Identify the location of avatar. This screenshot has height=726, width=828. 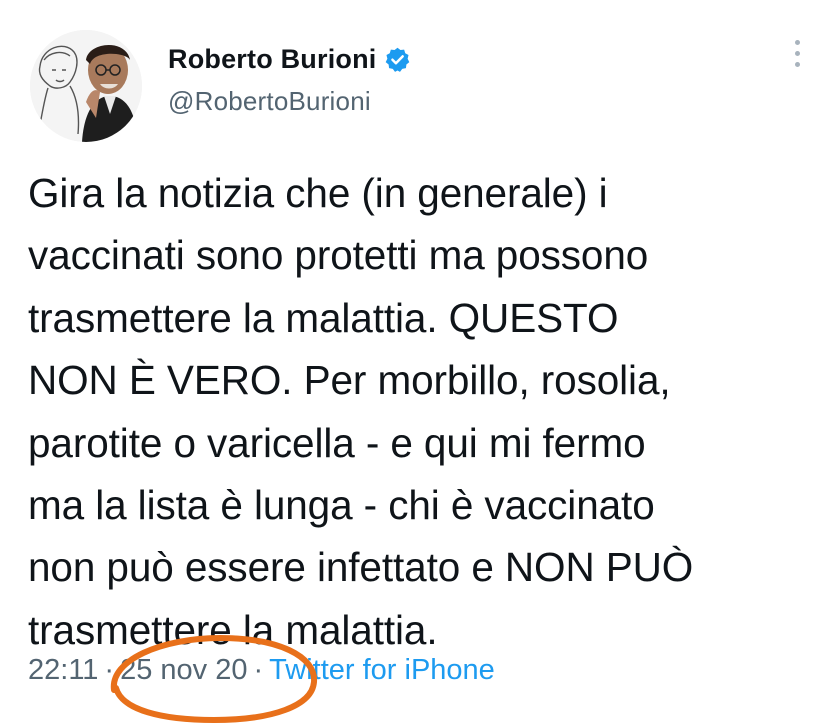
(86, 86).